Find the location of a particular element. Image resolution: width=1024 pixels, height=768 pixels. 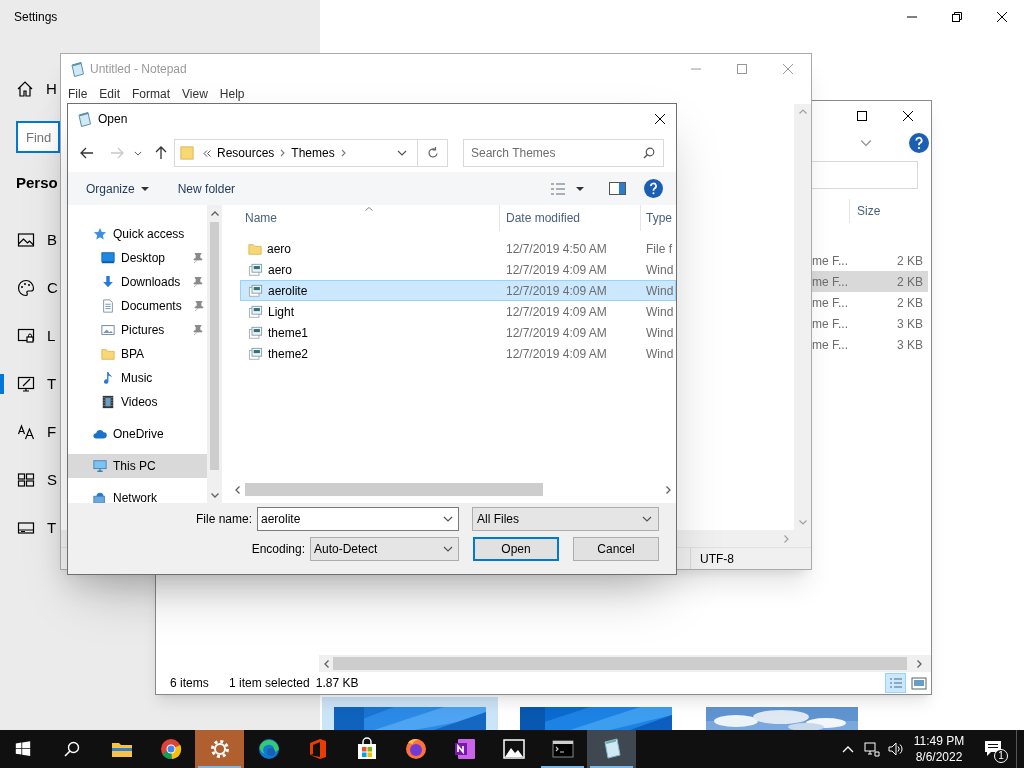

window-title: Untitled - Notepad is located at coordinates (138, 69).